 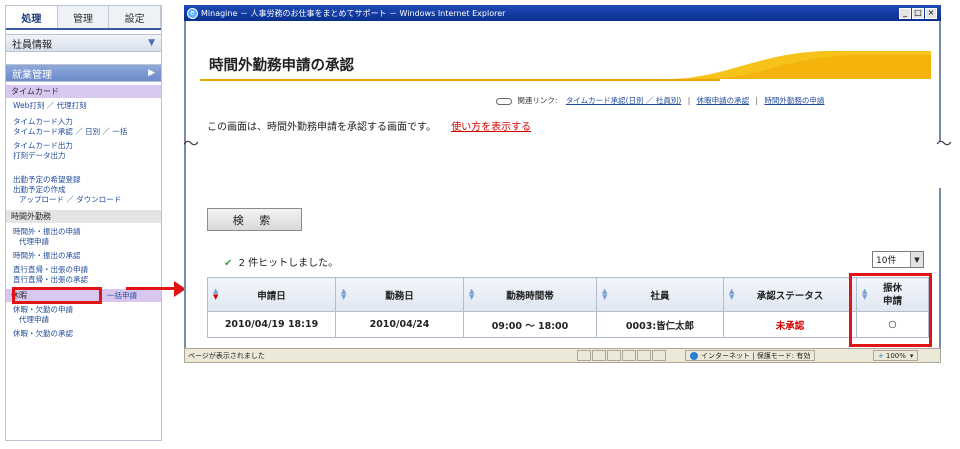 What do you see at coordinates (622, 355) in the screenshot?
I see `status-cells` at bounding box center [622, 355].